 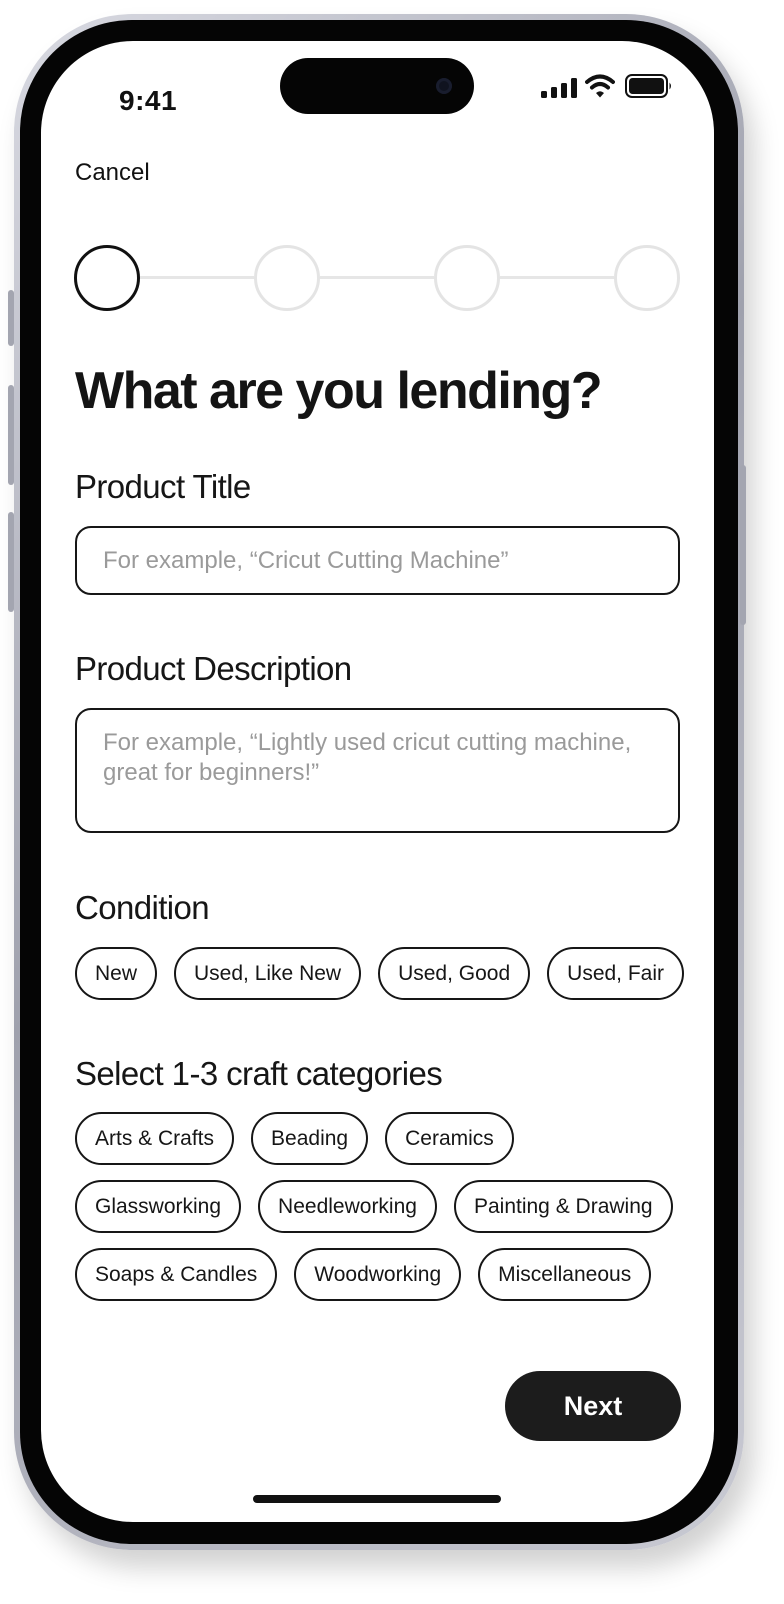 I want to click on power-button, so click(x=743, y=545).